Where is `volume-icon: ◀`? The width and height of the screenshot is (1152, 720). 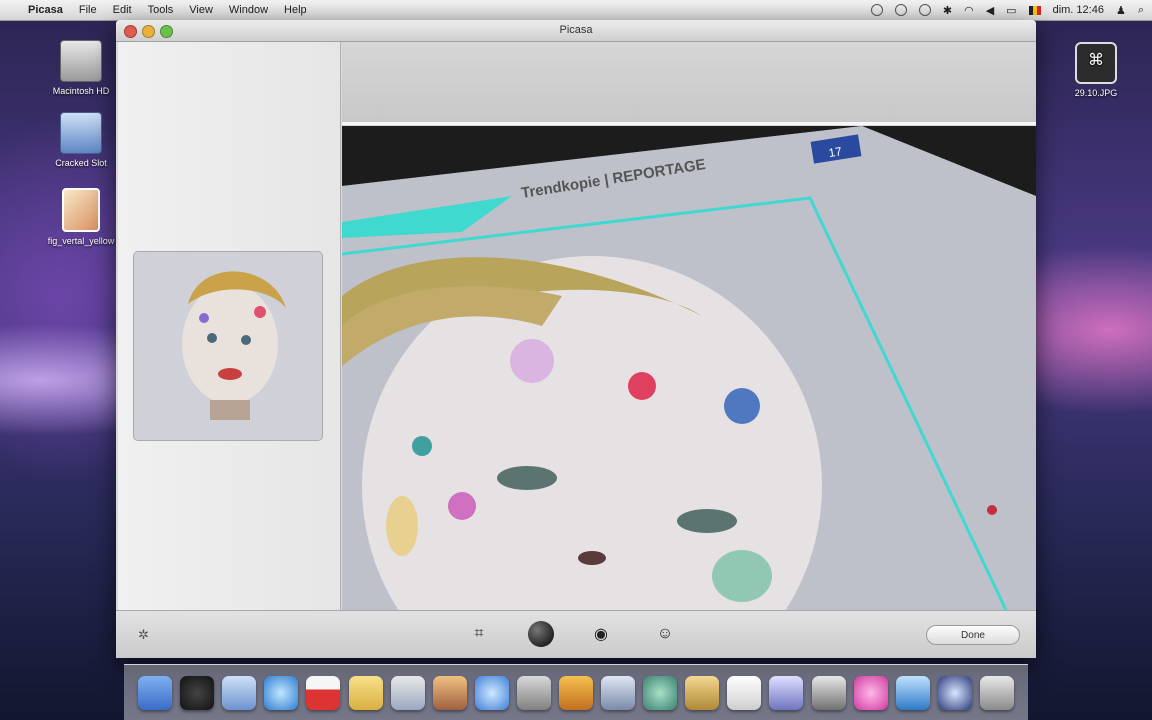
volume-icon: ◀ is located at coordinates (990, 10).